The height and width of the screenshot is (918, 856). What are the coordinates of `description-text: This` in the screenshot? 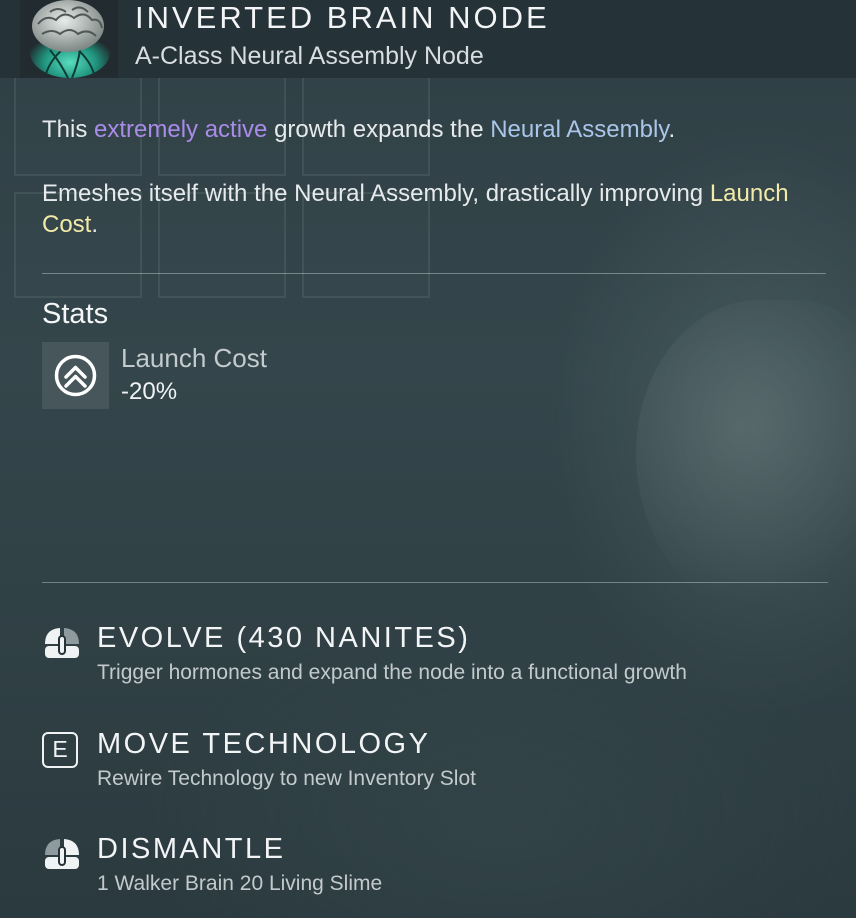 It's located at (68, 129).